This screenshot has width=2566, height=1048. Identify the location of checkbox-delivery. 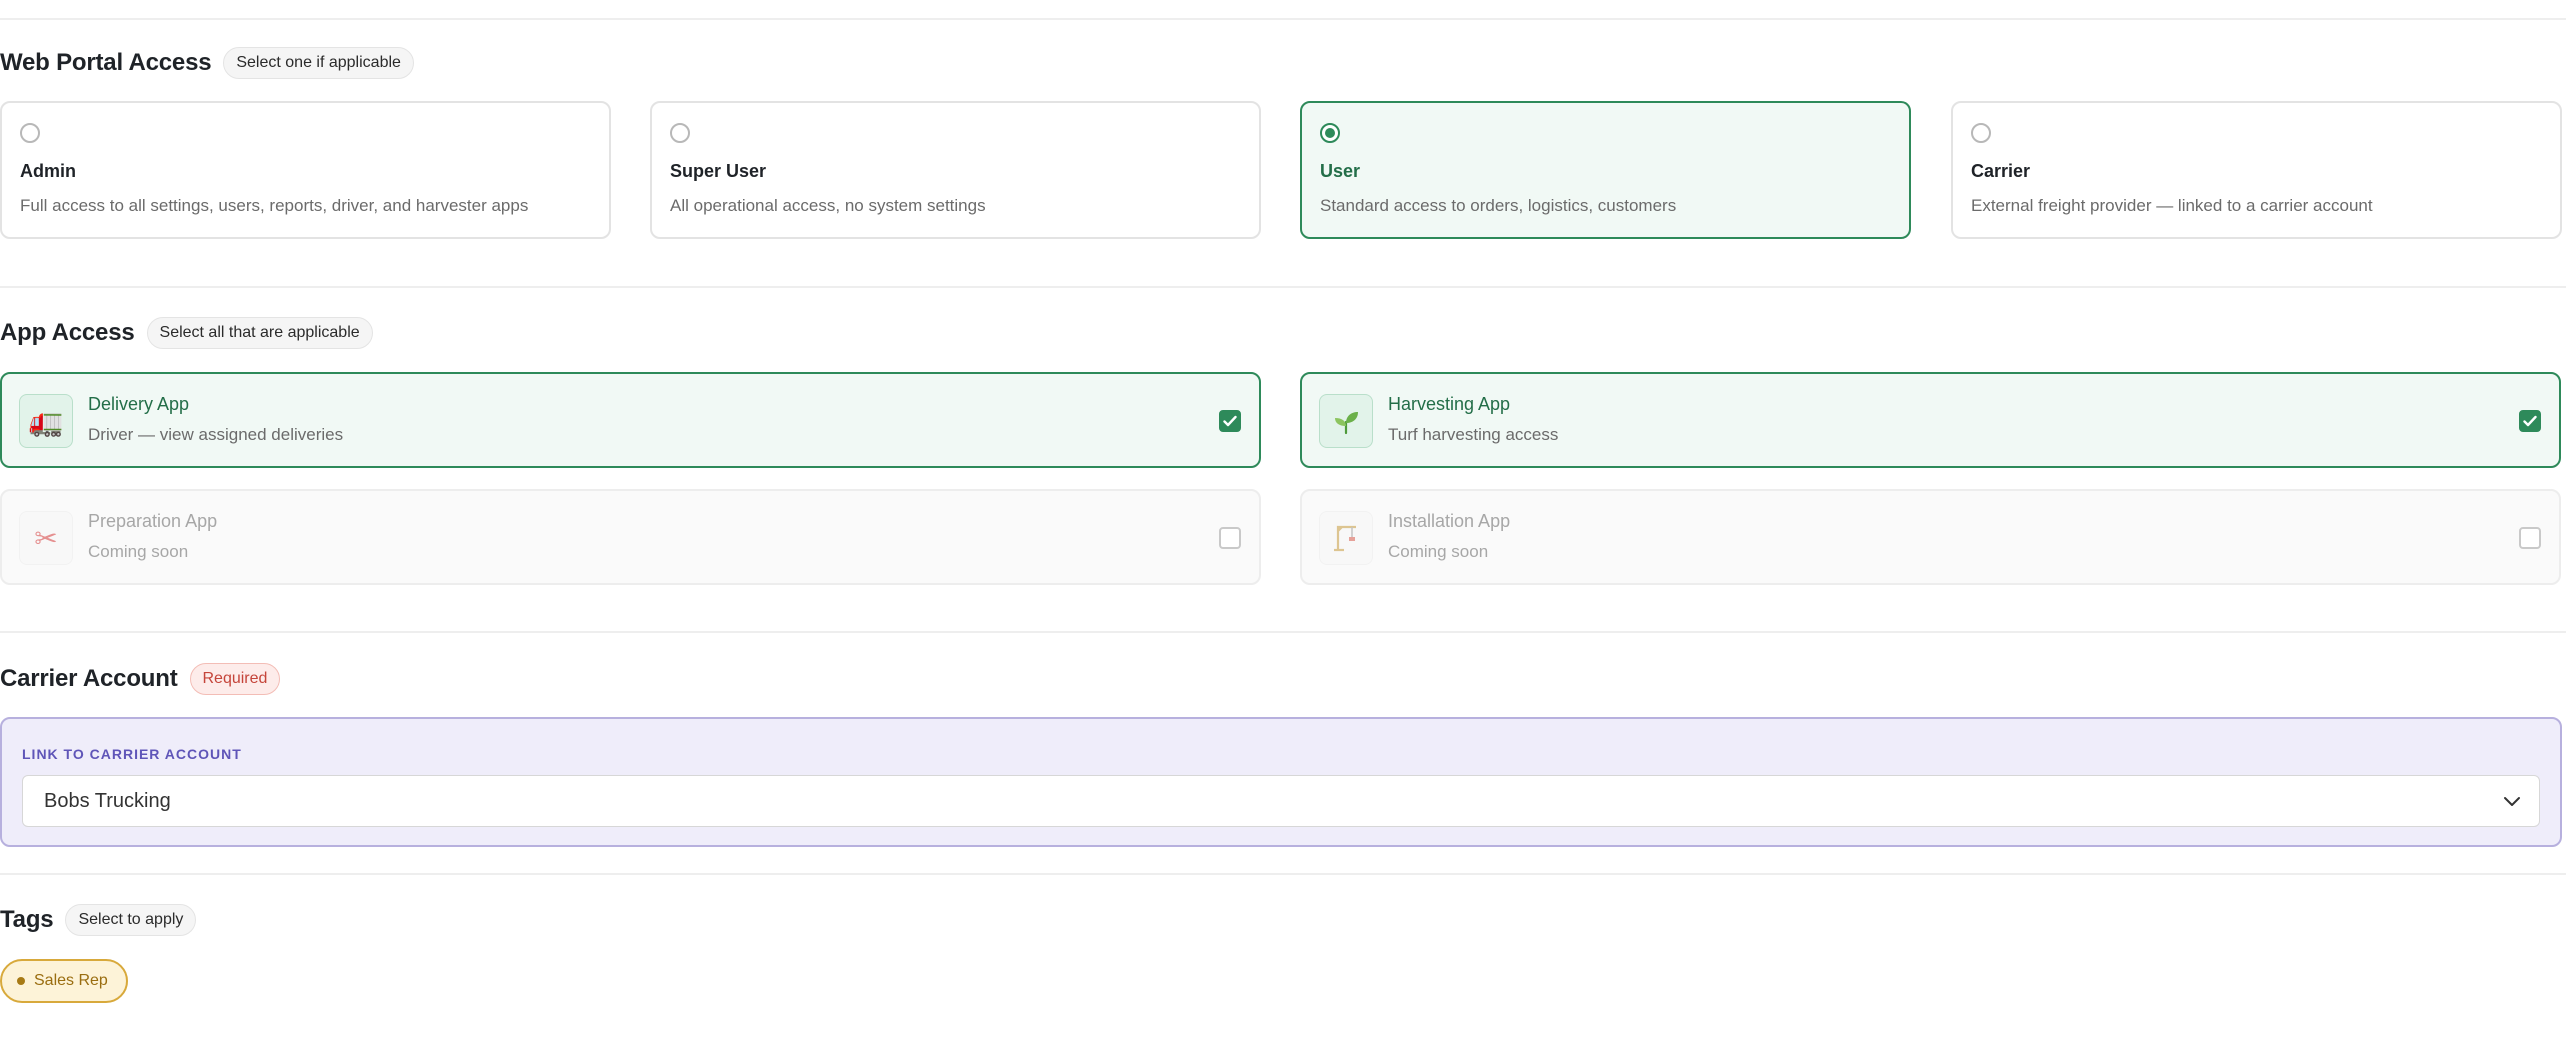
(1230, 421).